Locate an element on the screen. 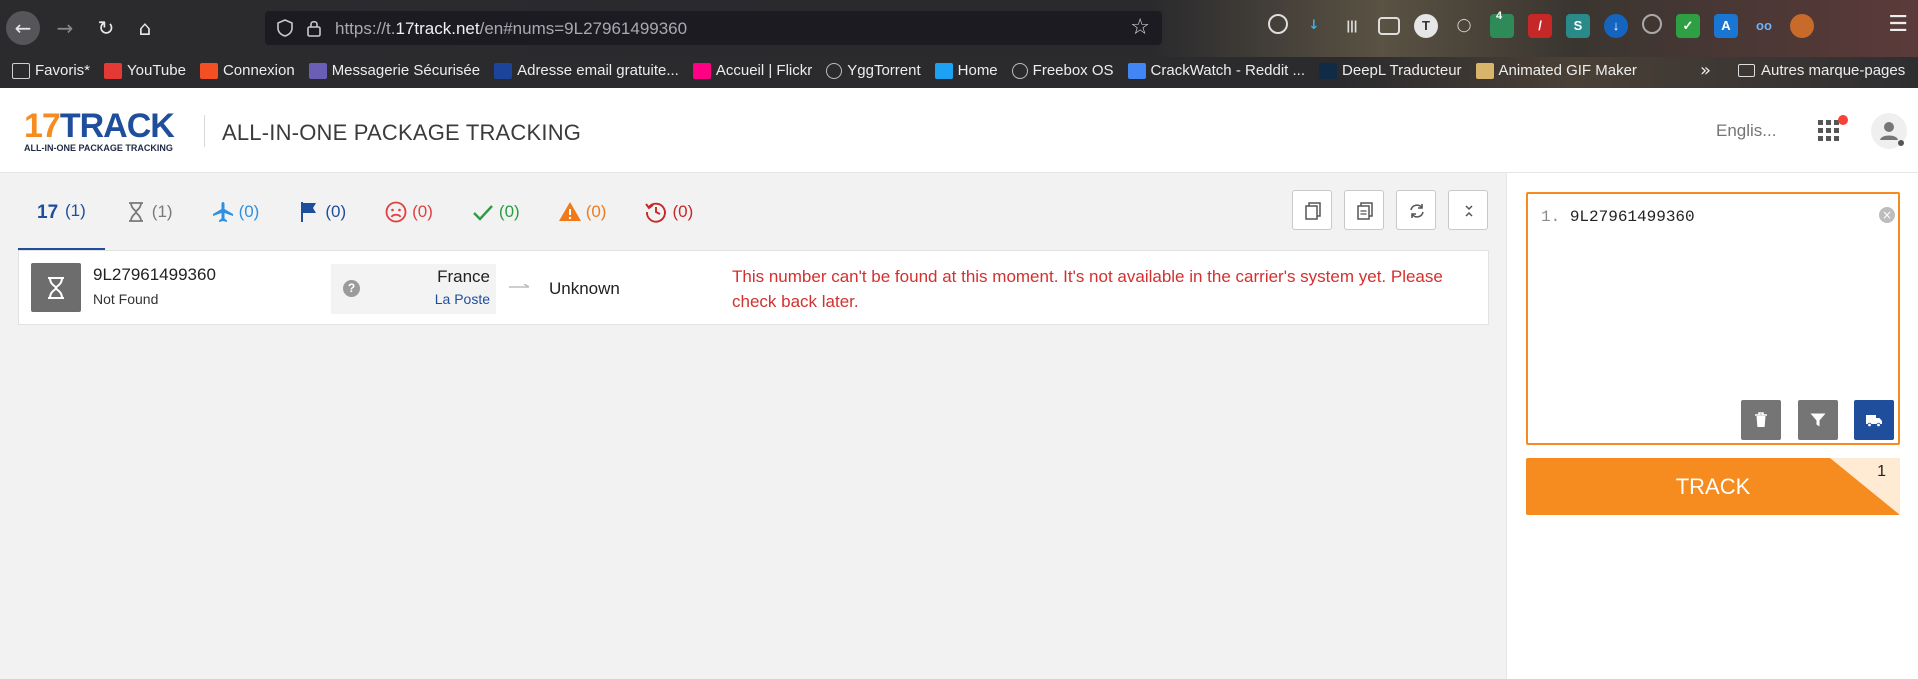 The width and height of the screenshot is (1918, 679). monkey-icon is located at coordinates (1802, 26).